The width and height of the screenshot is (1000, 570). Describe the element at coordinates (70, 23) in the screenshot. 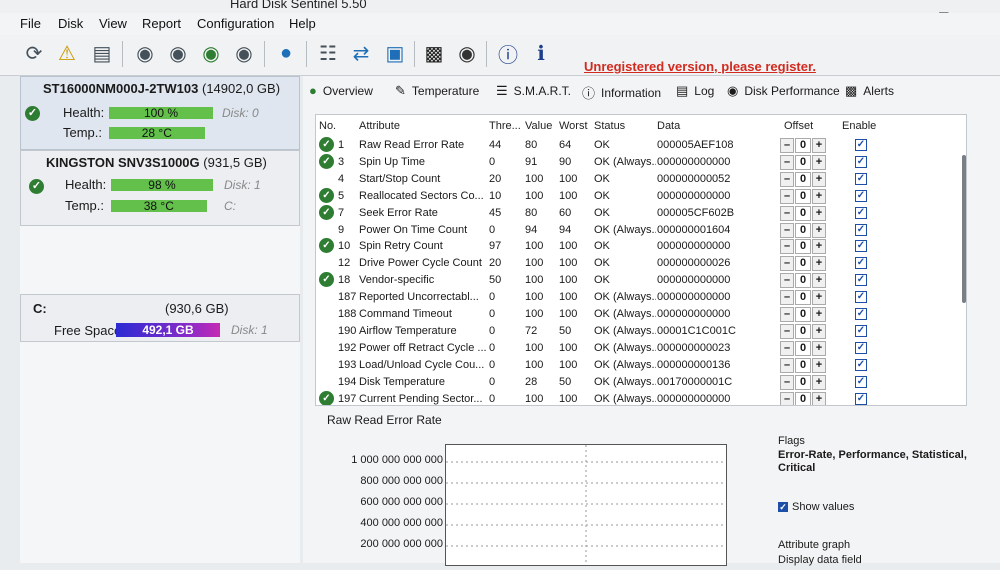

I see `menu-disk: Disk` at that location.